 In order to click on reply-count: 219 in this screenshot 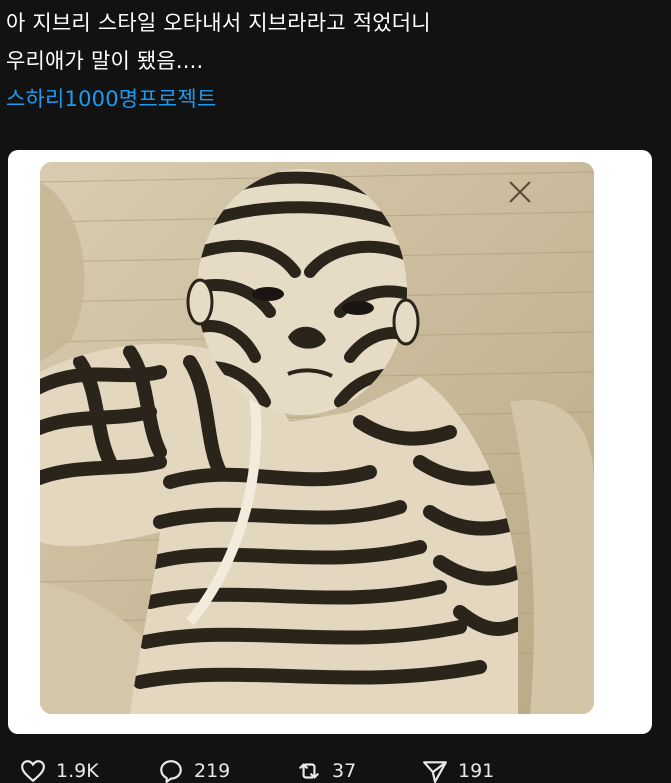, I will do `click(212, 771)`.